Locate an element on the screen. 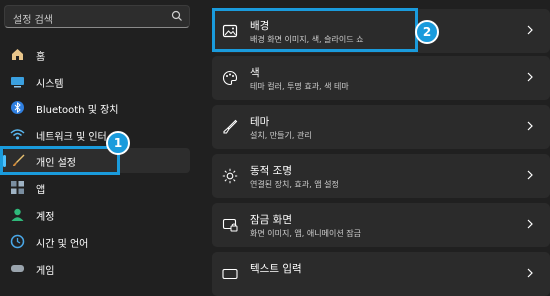  search-icon is located at coordinates (177, 16).